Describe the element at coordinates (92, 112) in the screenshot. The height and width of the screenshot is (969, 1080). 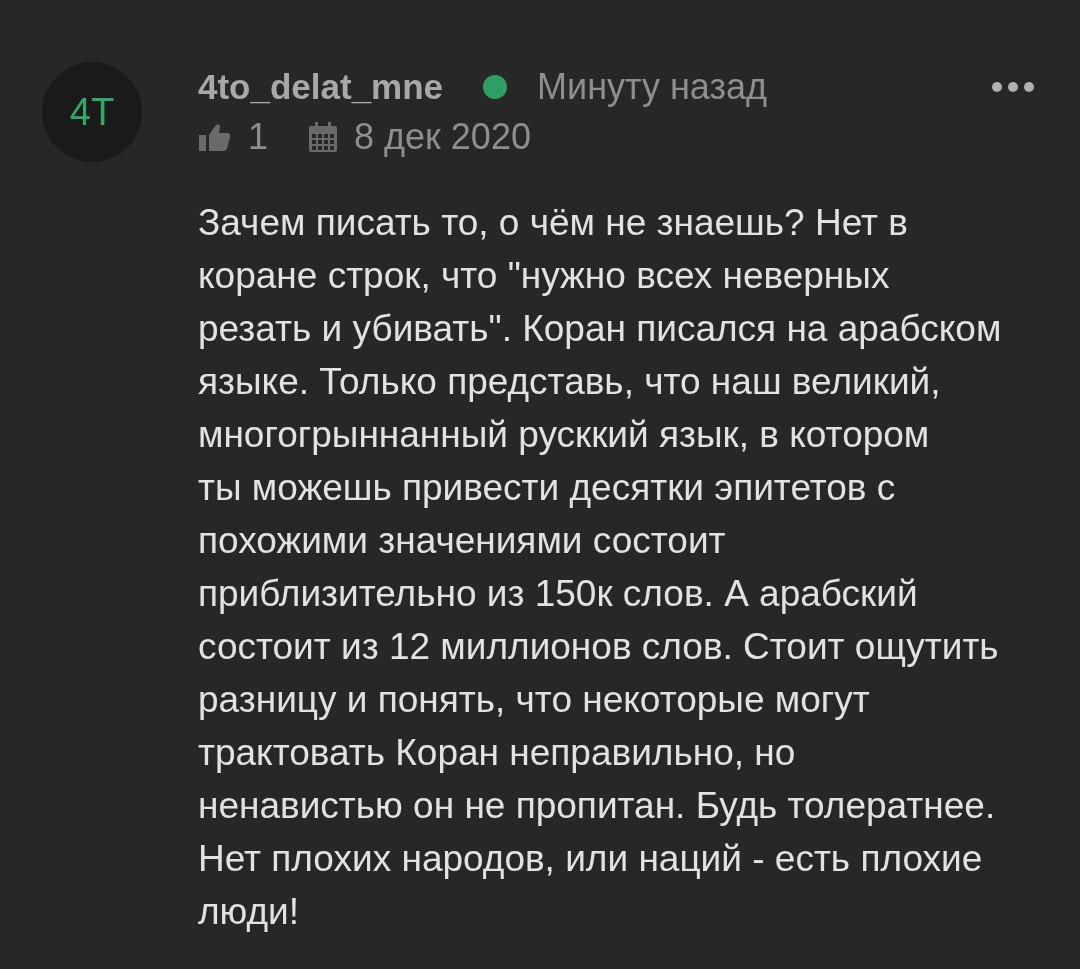
I see `avatar: 4T` at that location.